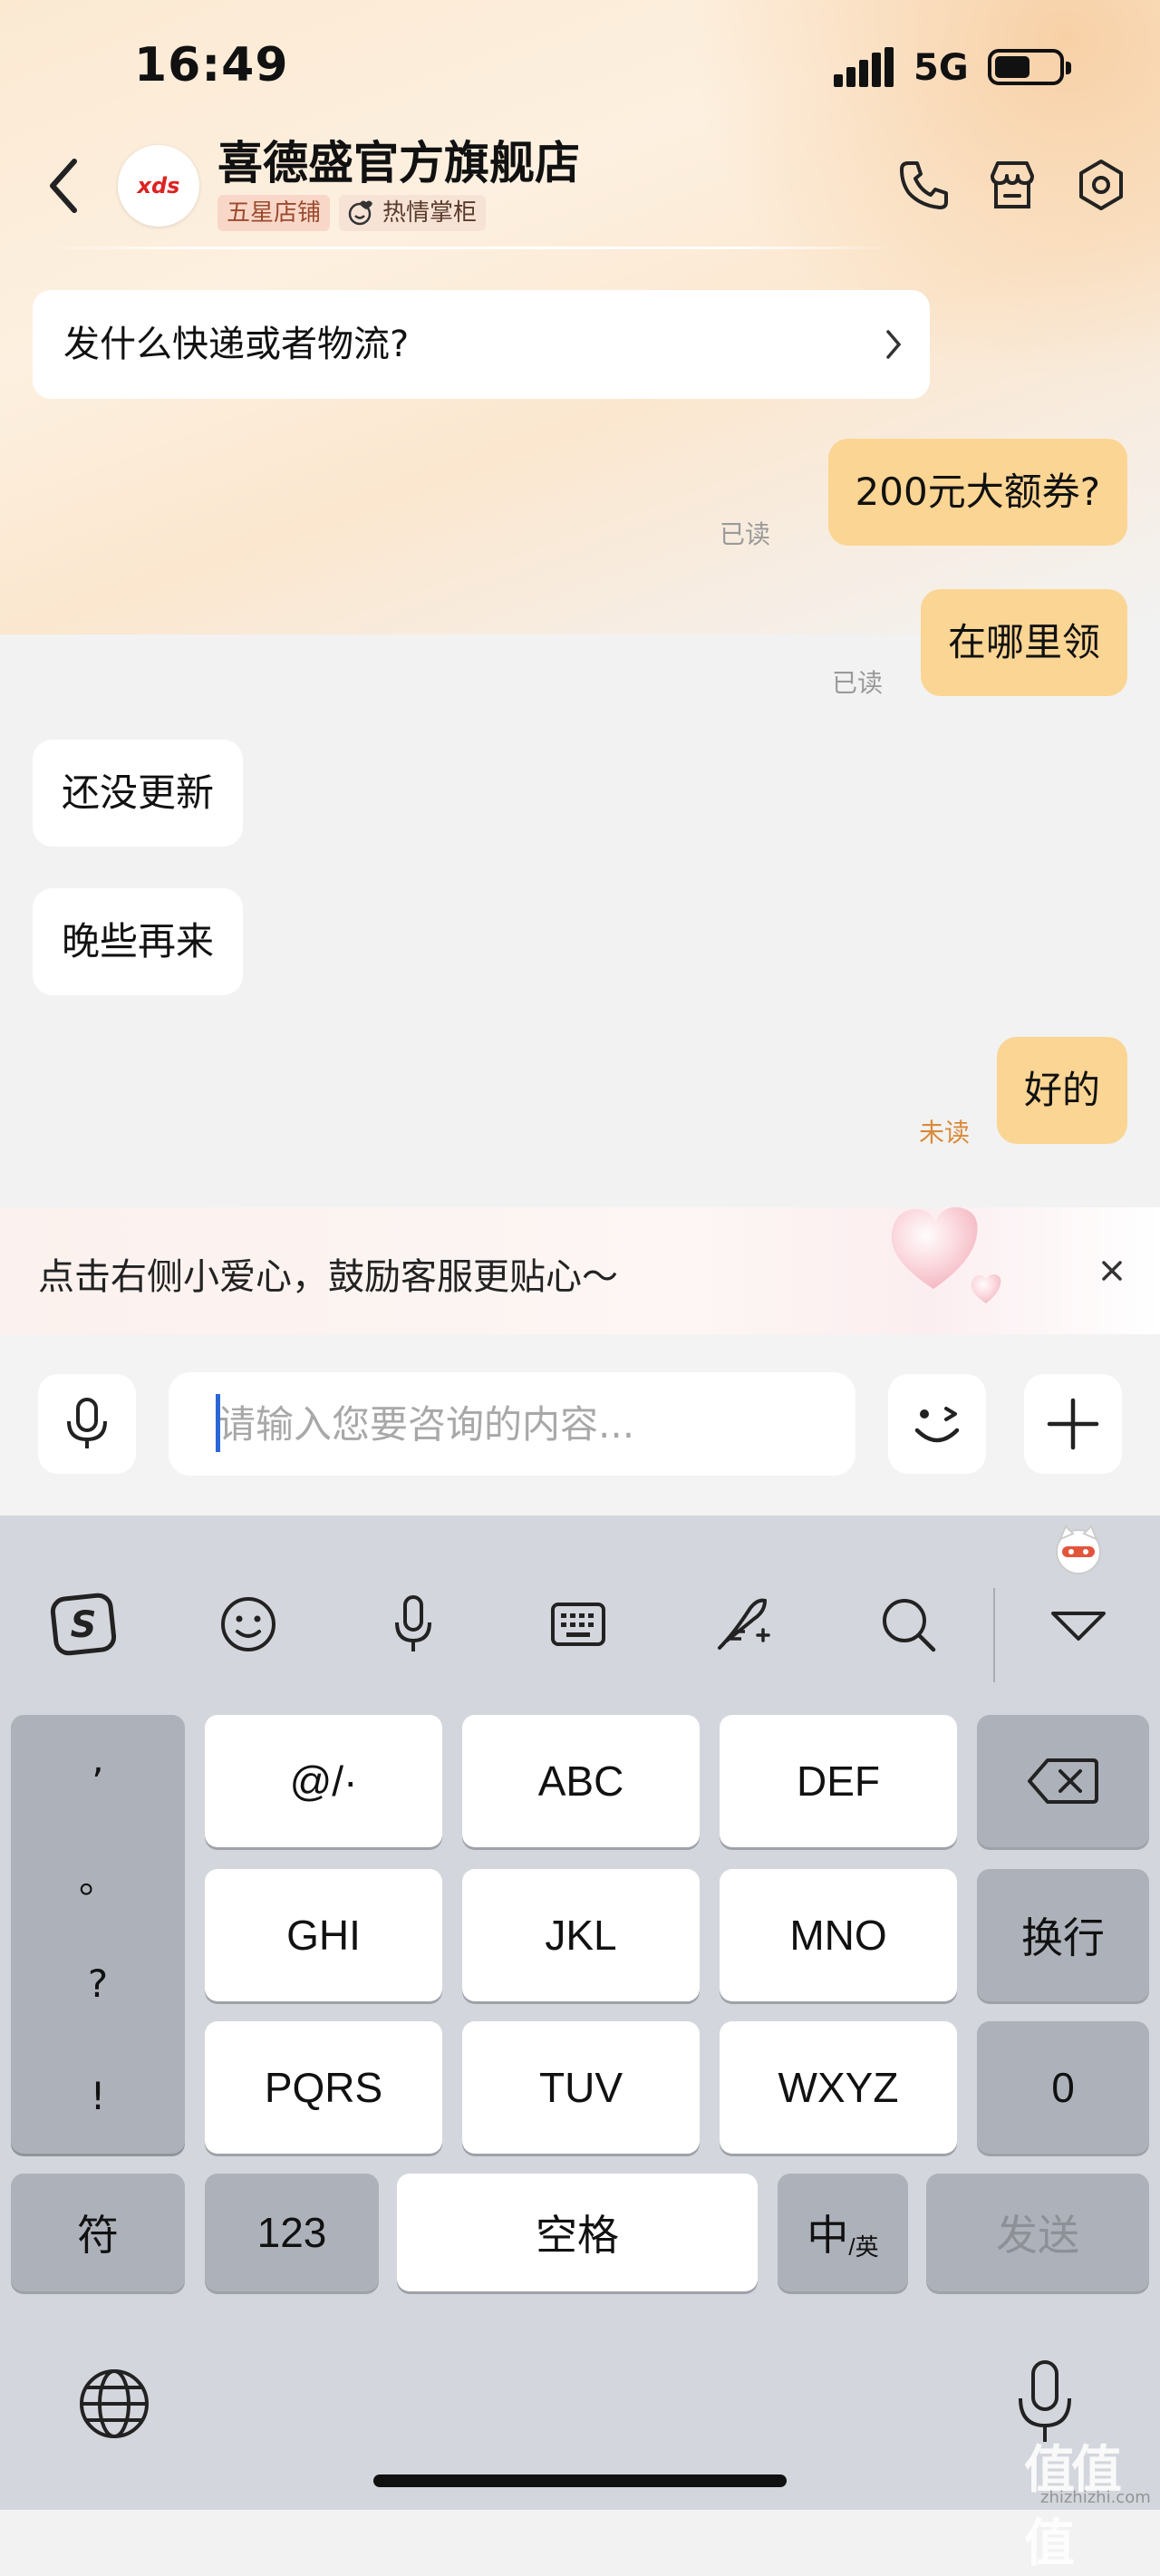  Describe the element at coordinates (323, 1935) in the screenshot. I see `key-ghi: GHI` at that location.